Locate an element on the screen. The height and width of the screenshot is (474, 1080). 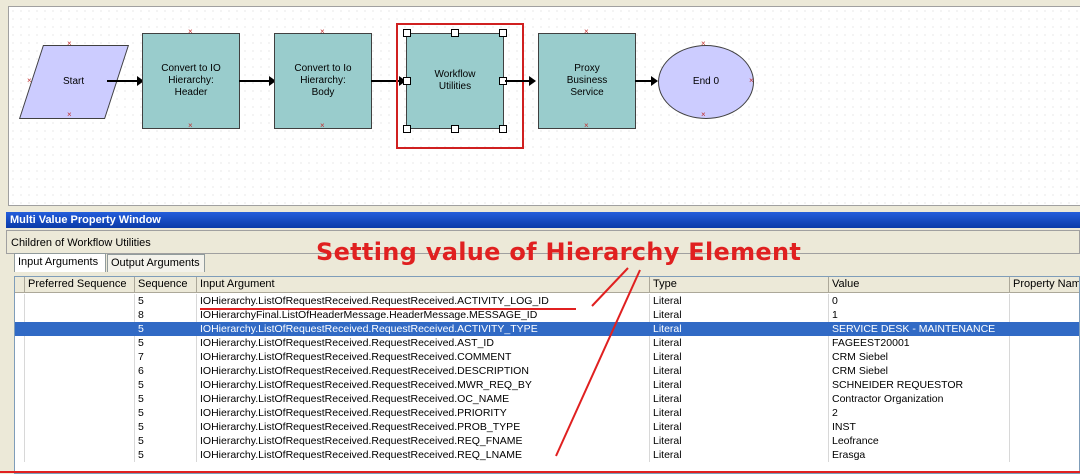
cell-value: Erasga is located at coordinates (919, 455).